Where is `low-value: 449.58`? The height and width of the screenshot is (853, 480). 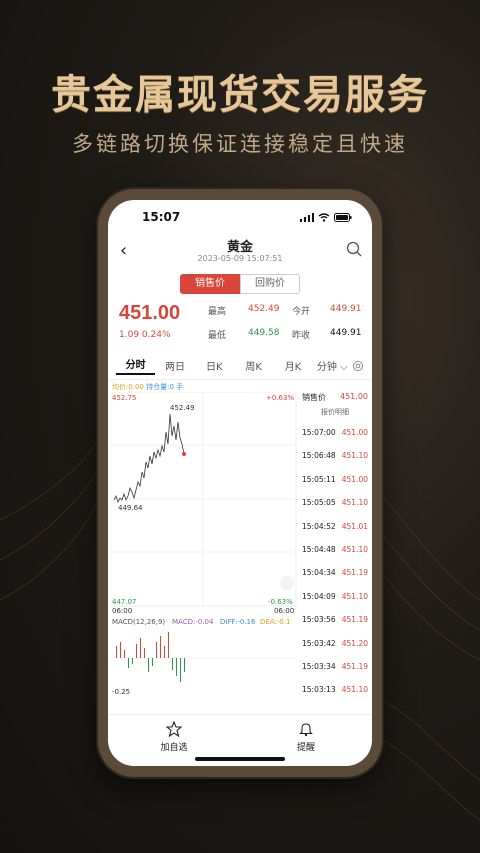 low-value: 449.58 is located at coordinates (264, 333).